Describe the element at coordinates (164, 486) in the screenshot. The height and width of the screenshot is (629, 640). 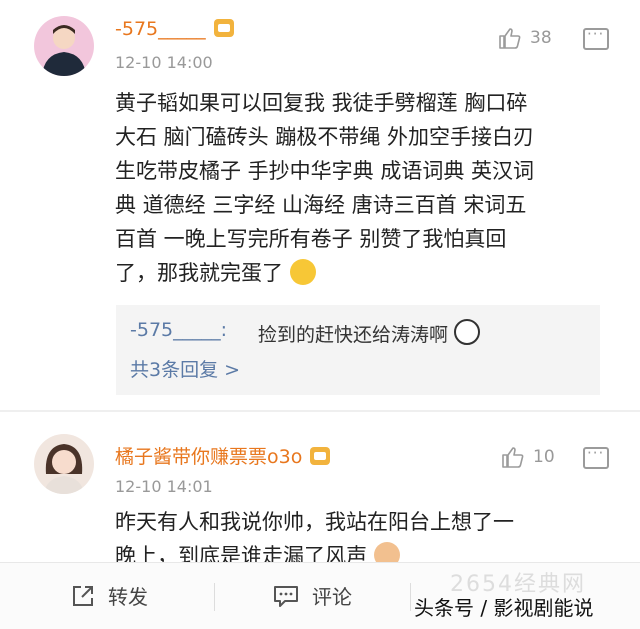
I see `comment-time: 12-10 14:01` at that location.